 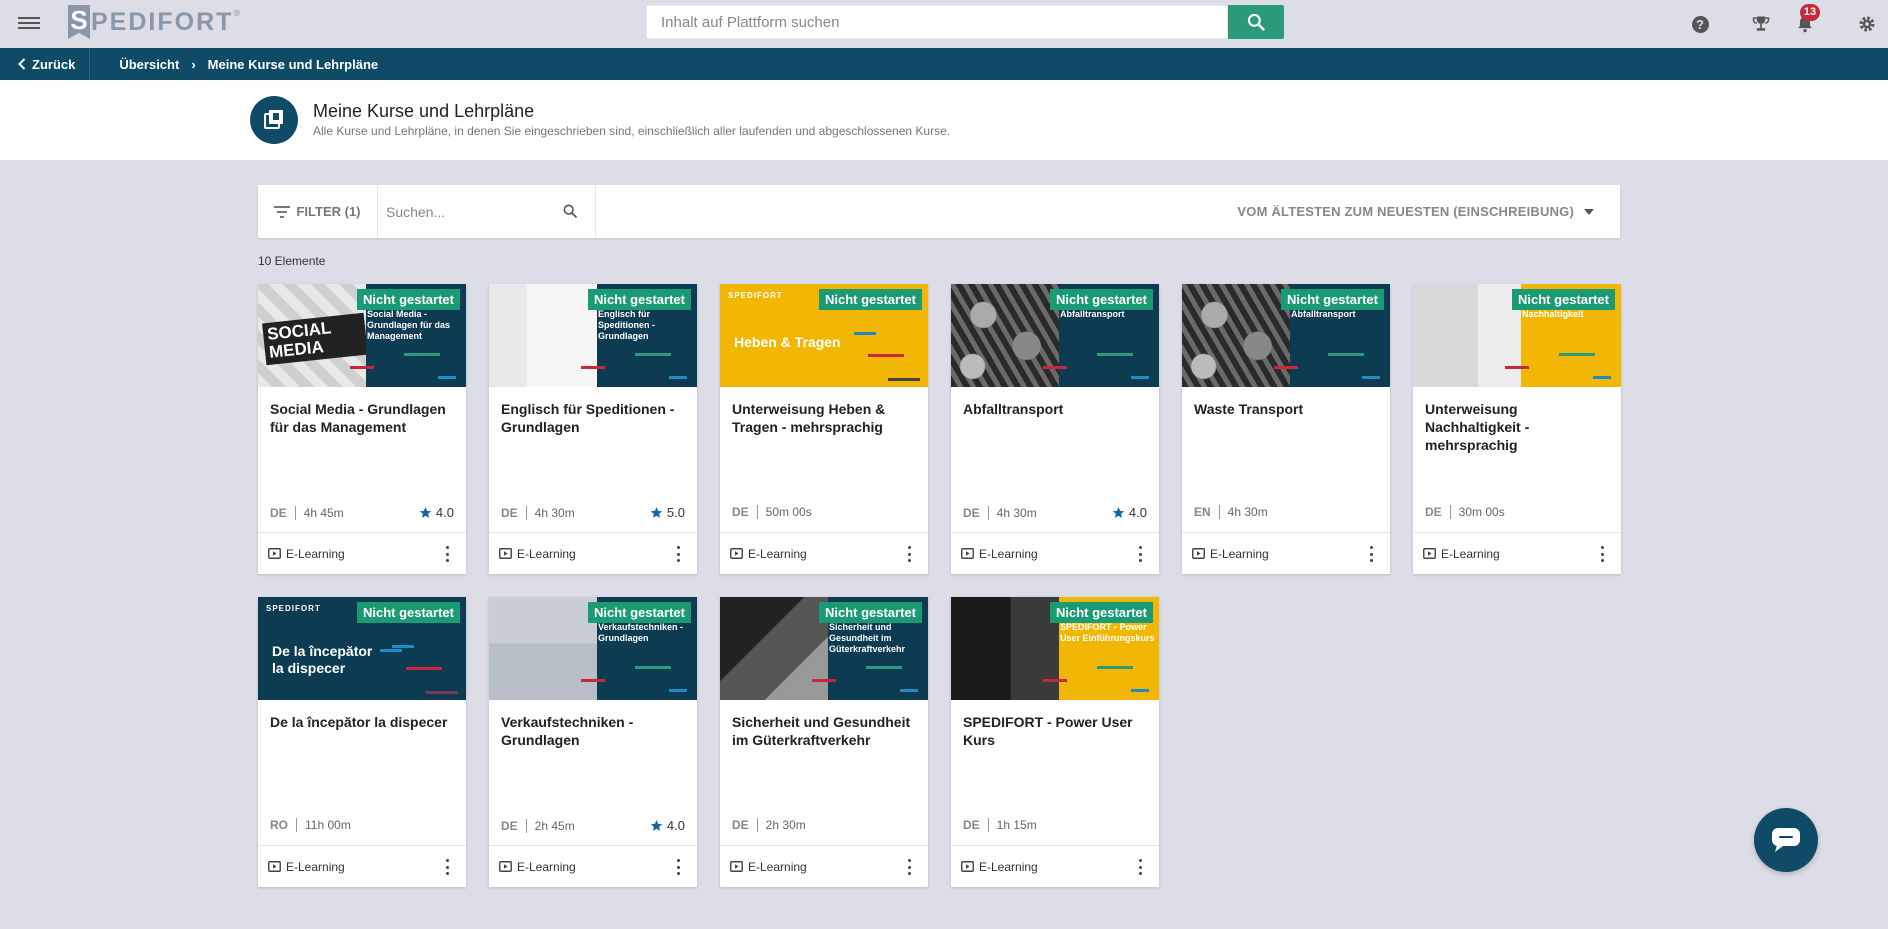 What do you see at coordinates (675, 512) in the screenshot?
I see `rating-value: 5.0` at bounding box center [675, 512].